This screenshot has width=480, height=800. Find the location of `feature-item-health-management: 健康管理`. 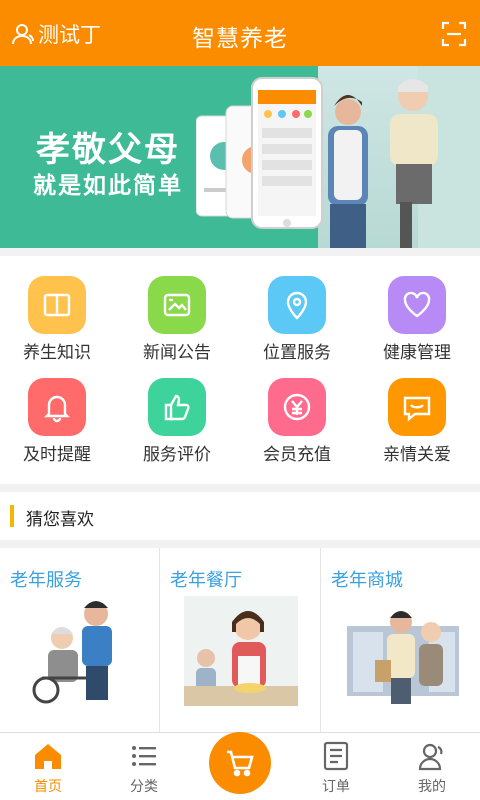

feature-item-health-management: 健康管理 is located at coordinates (420, 313).